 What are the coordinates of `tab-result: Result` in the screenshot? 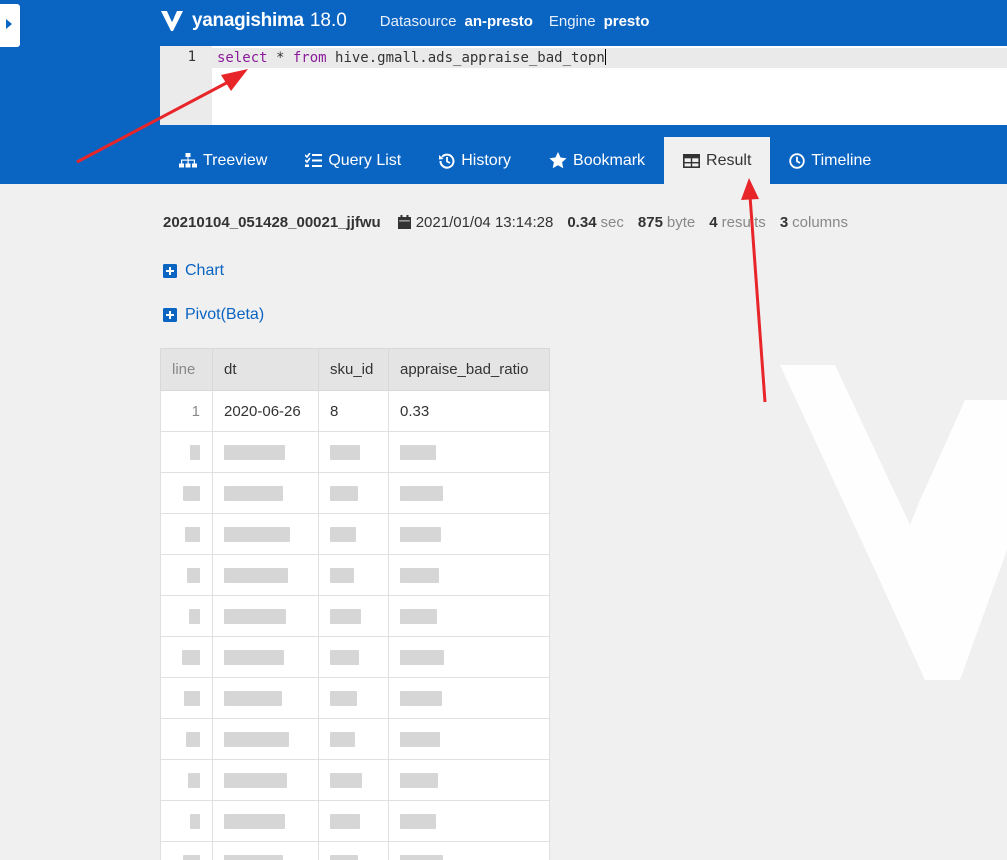 It's located at (717, 160).